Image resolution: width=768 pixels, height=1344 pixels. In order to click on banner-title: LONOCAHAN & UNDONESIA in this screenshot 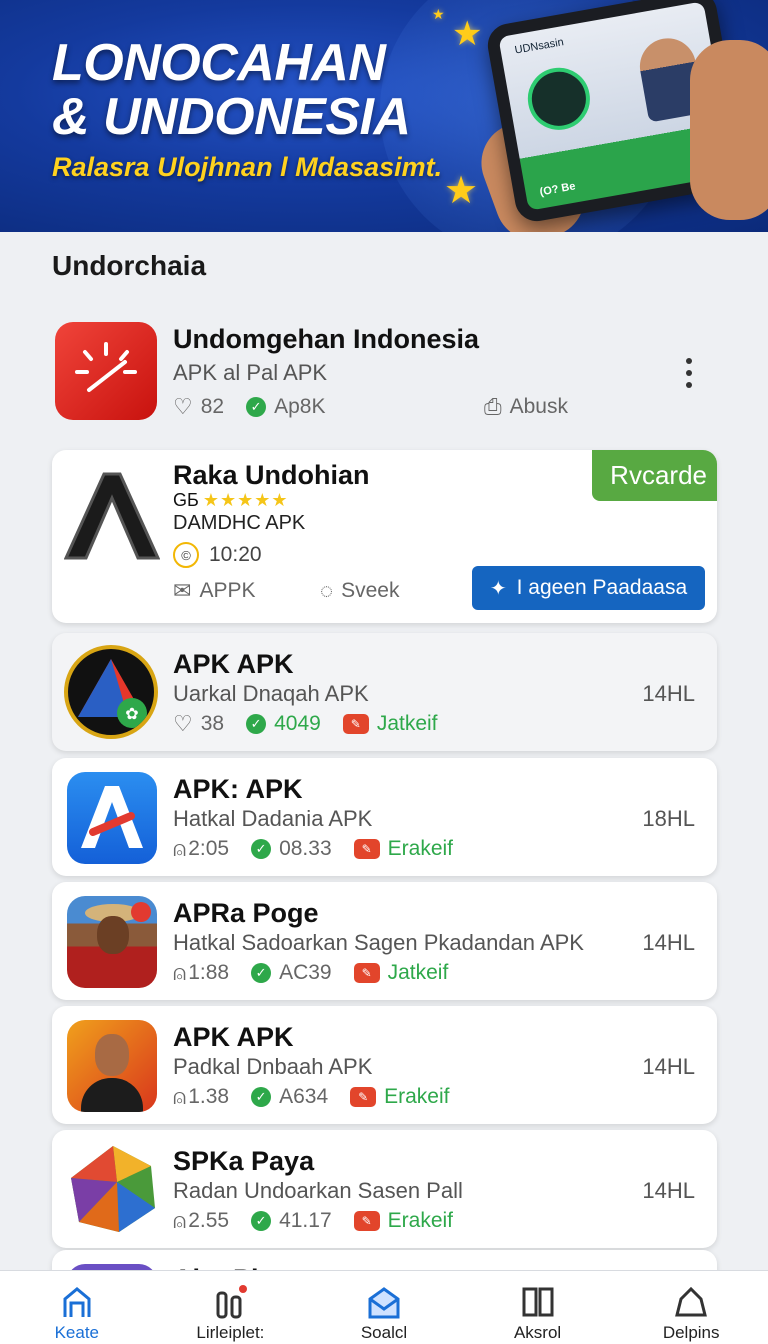, I will do `click(231, 90)`.